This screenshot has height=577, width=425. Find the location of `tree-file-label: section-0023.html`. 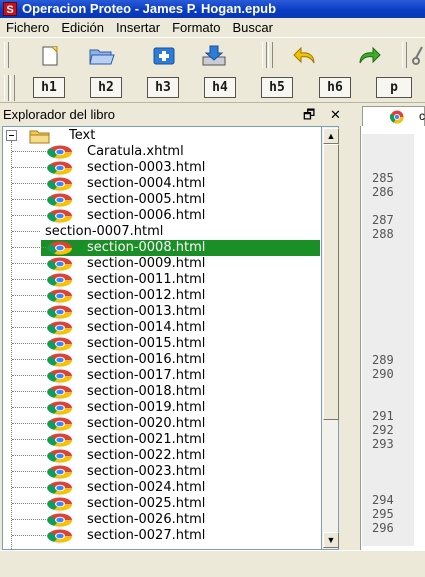

tree-file-label: section-0023.html is located at coordinates (146, 471).